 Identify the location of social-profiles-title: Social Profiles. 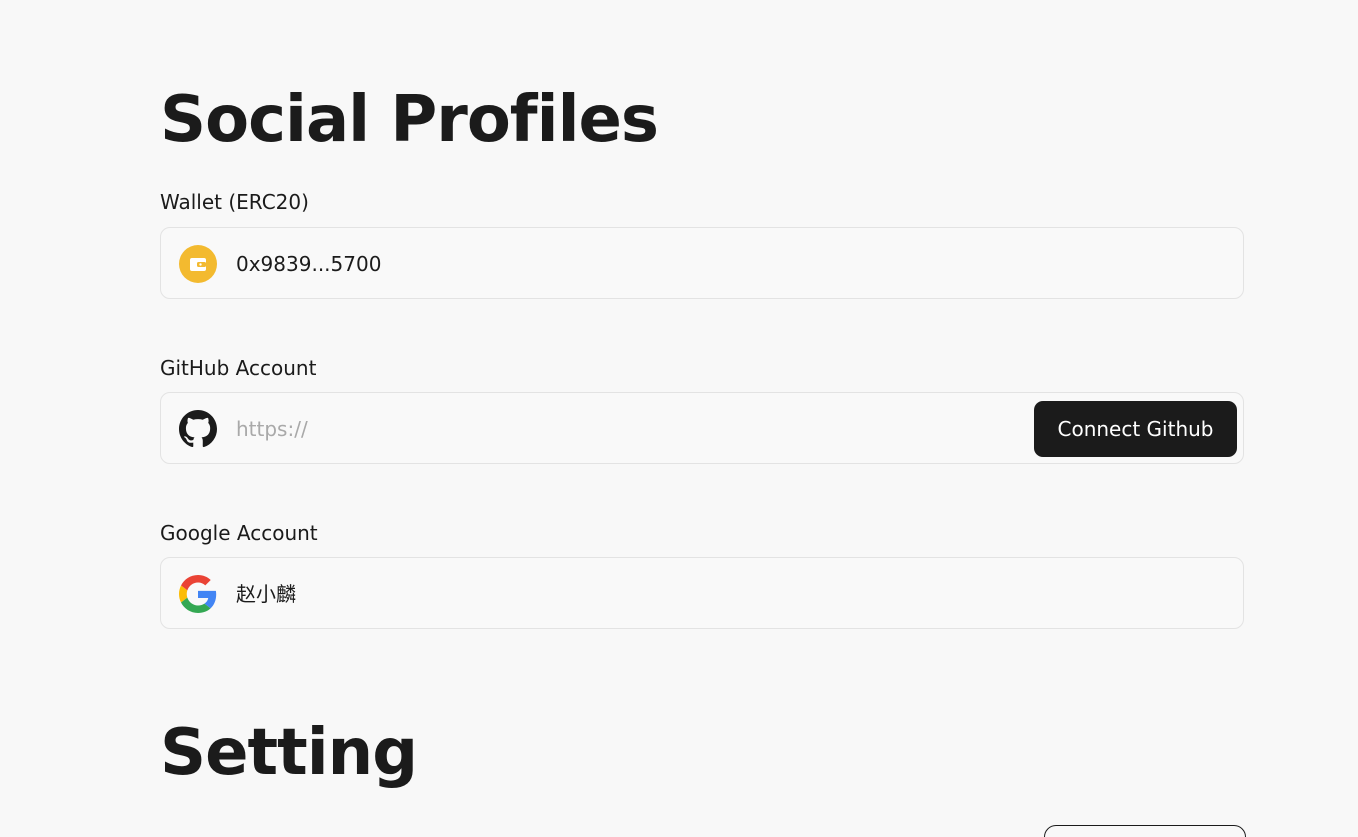
(409, 120).